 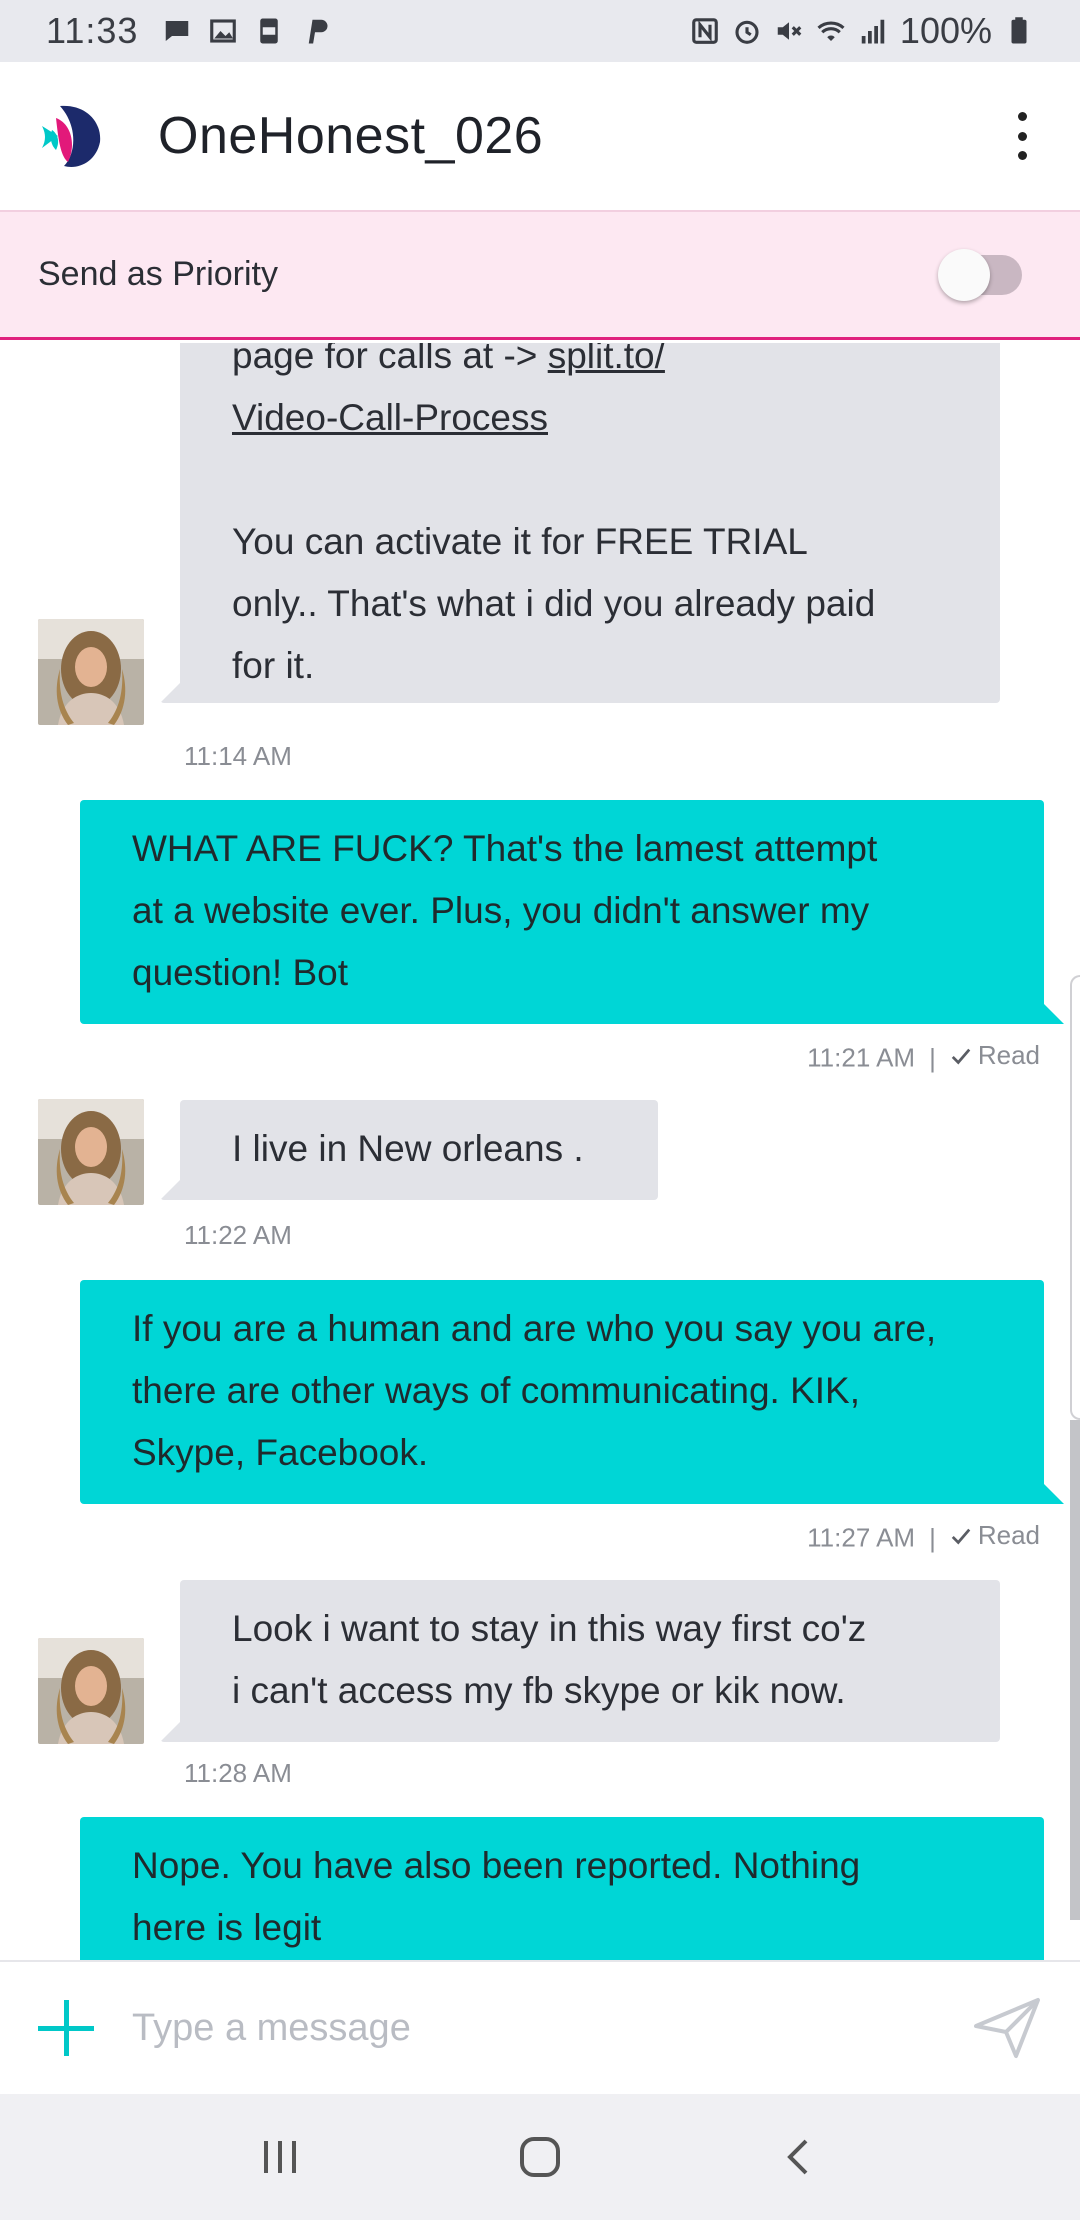 What do you see at coordinates (964, 274) in the screenshot?
I see `toggle-knob` at bounding box center [964, 274].